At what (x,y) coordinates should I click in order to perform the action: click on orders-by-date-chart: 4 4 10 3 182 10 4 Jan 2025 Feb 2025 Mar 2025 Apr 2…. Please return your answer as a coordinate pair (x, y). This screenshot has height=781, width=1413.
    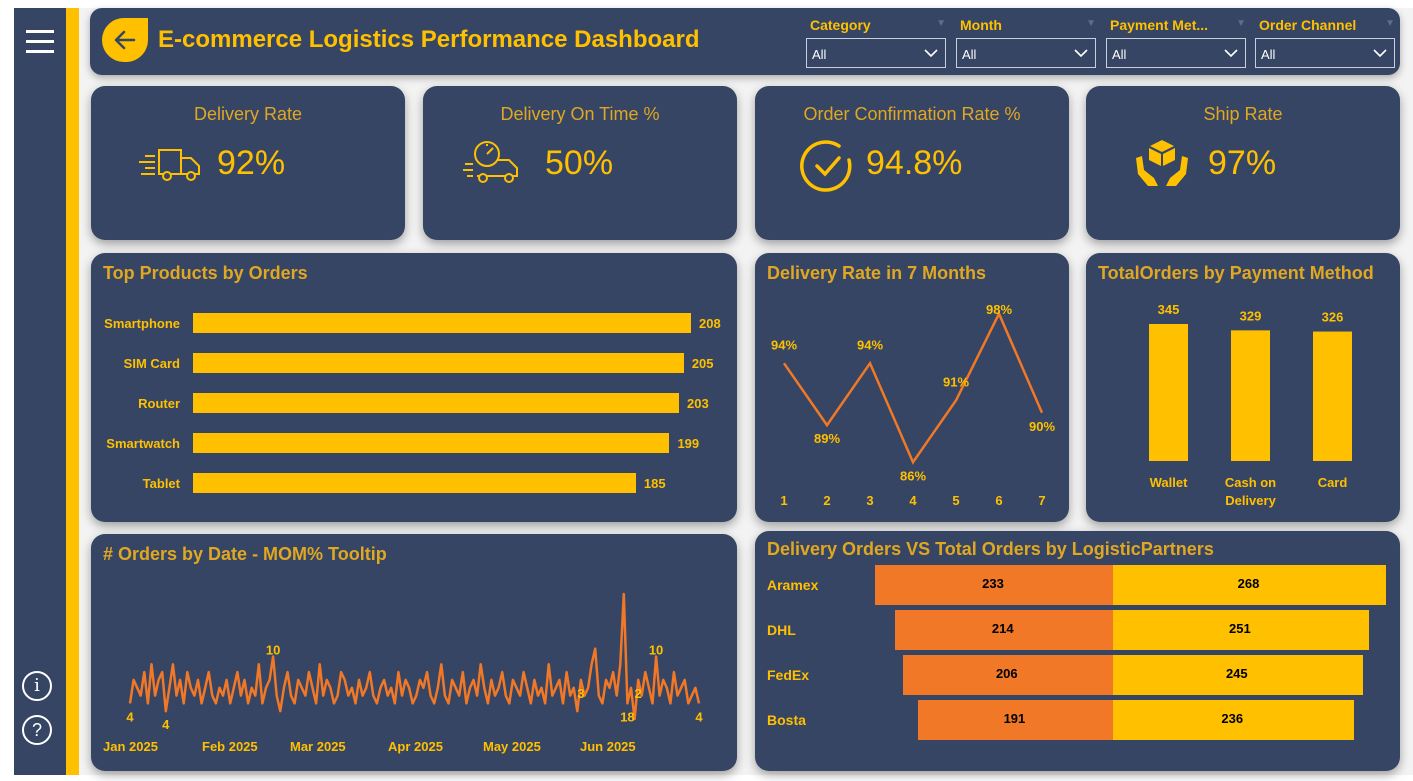
    Looking at the image, I should click on (403, 673).